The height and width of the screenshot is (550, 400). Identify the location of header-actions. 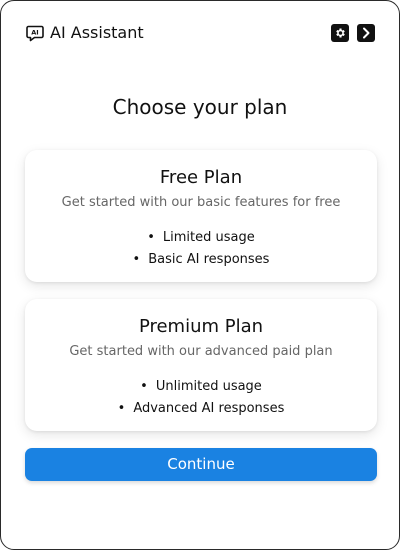
(349, 33).